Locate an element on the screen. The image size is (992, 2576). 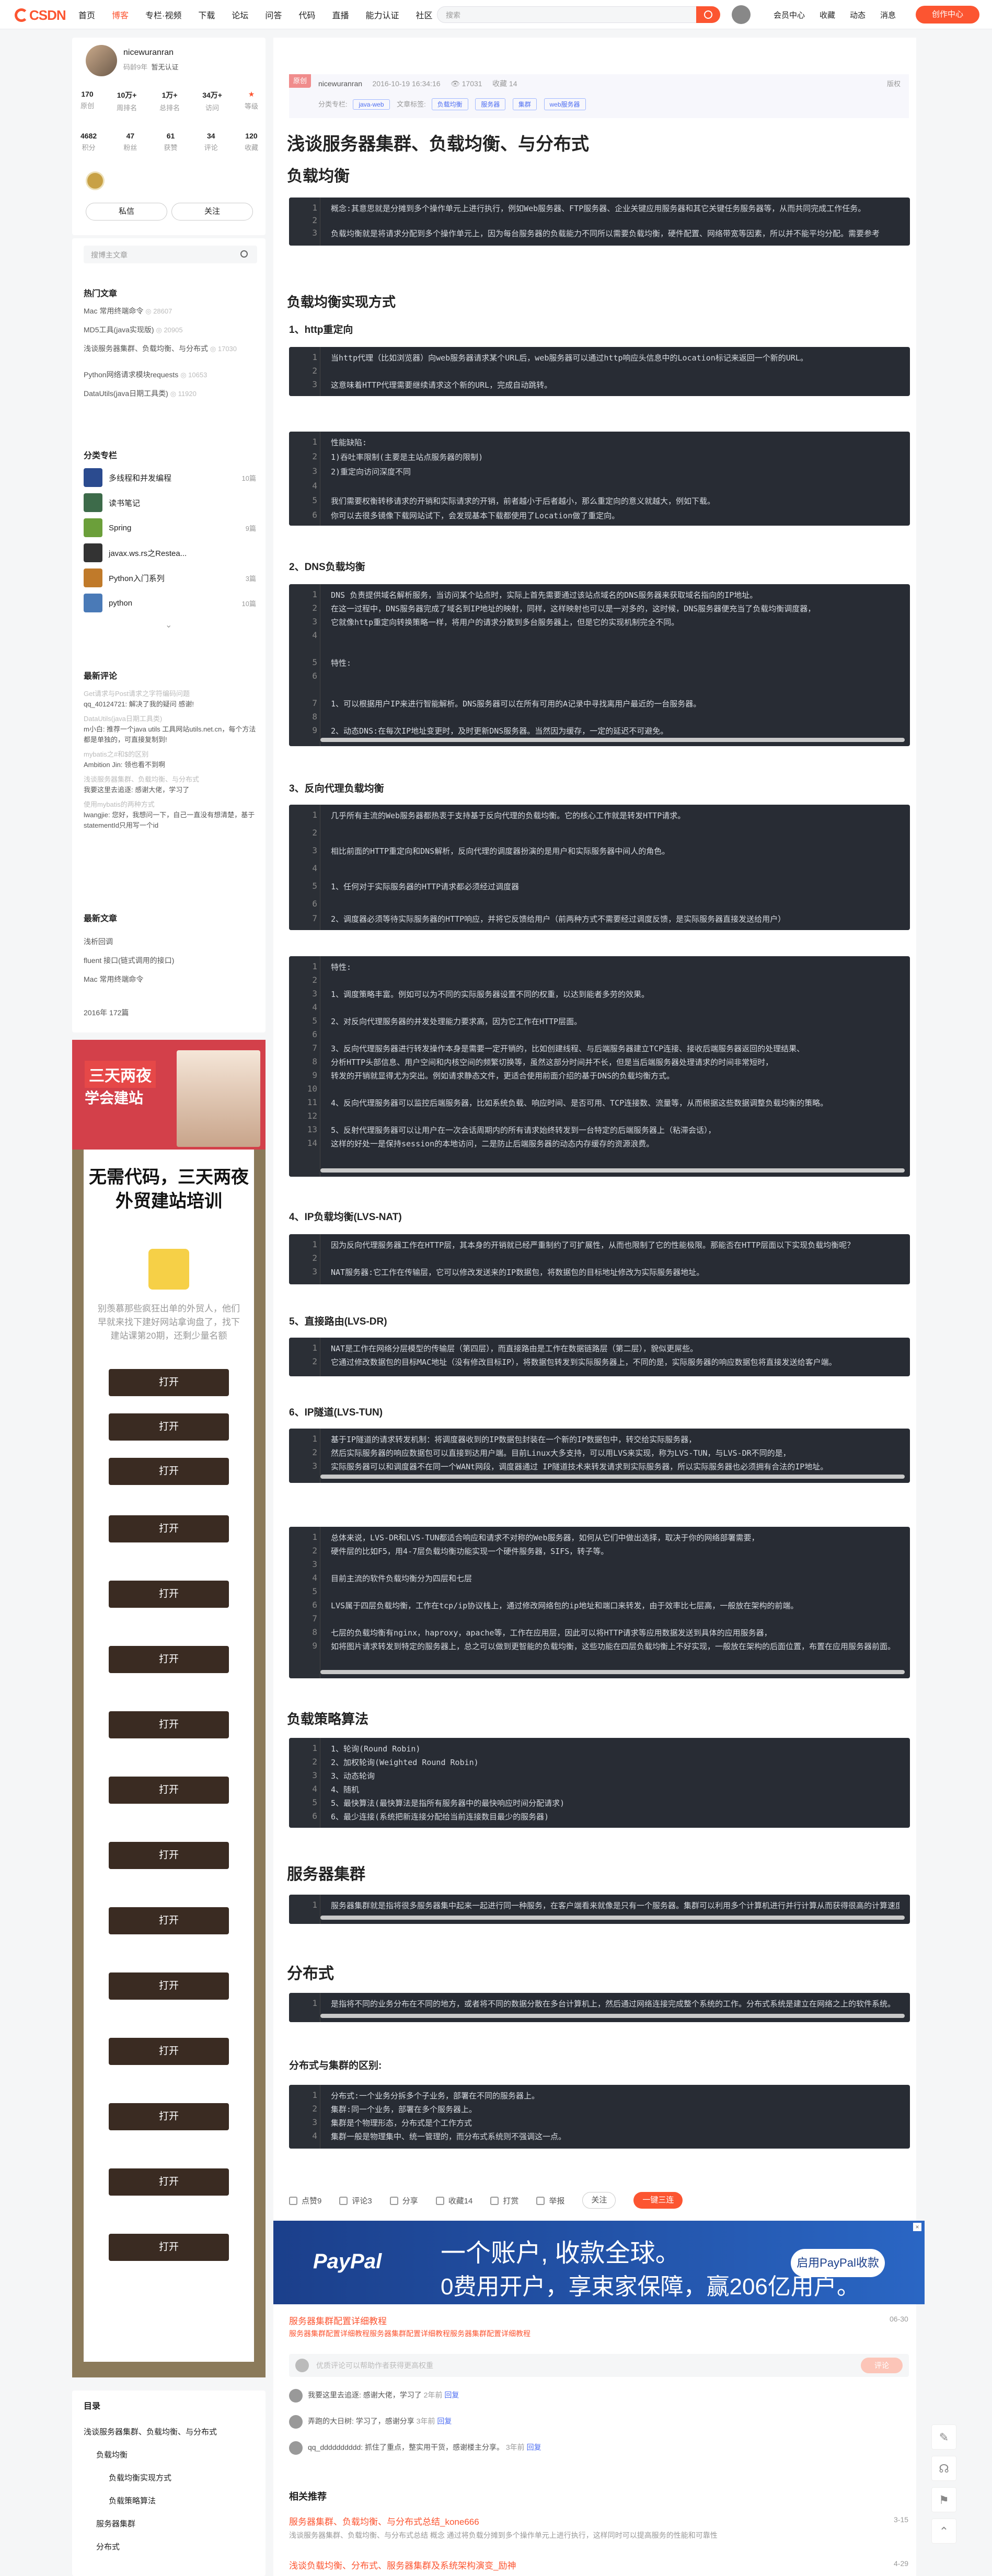
user-avatar is located at coordinates (741, 15).